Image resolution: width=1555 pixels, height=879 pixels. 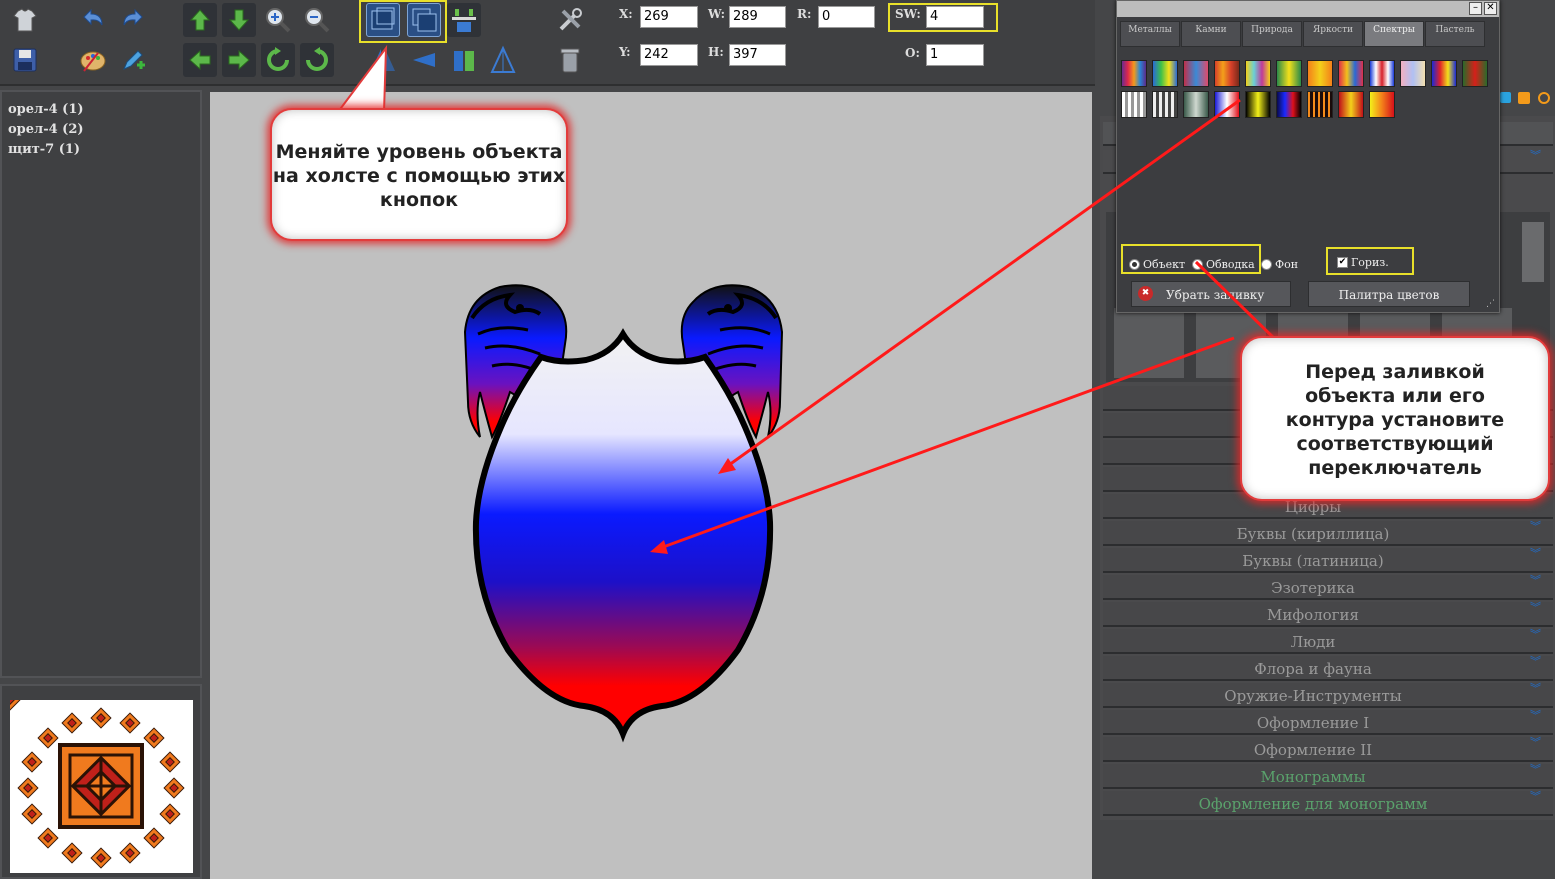 What do you see at coordinates (317, 20) in the screenshot?
I see `zoom-out-icon` at bounding box center [317, 20].